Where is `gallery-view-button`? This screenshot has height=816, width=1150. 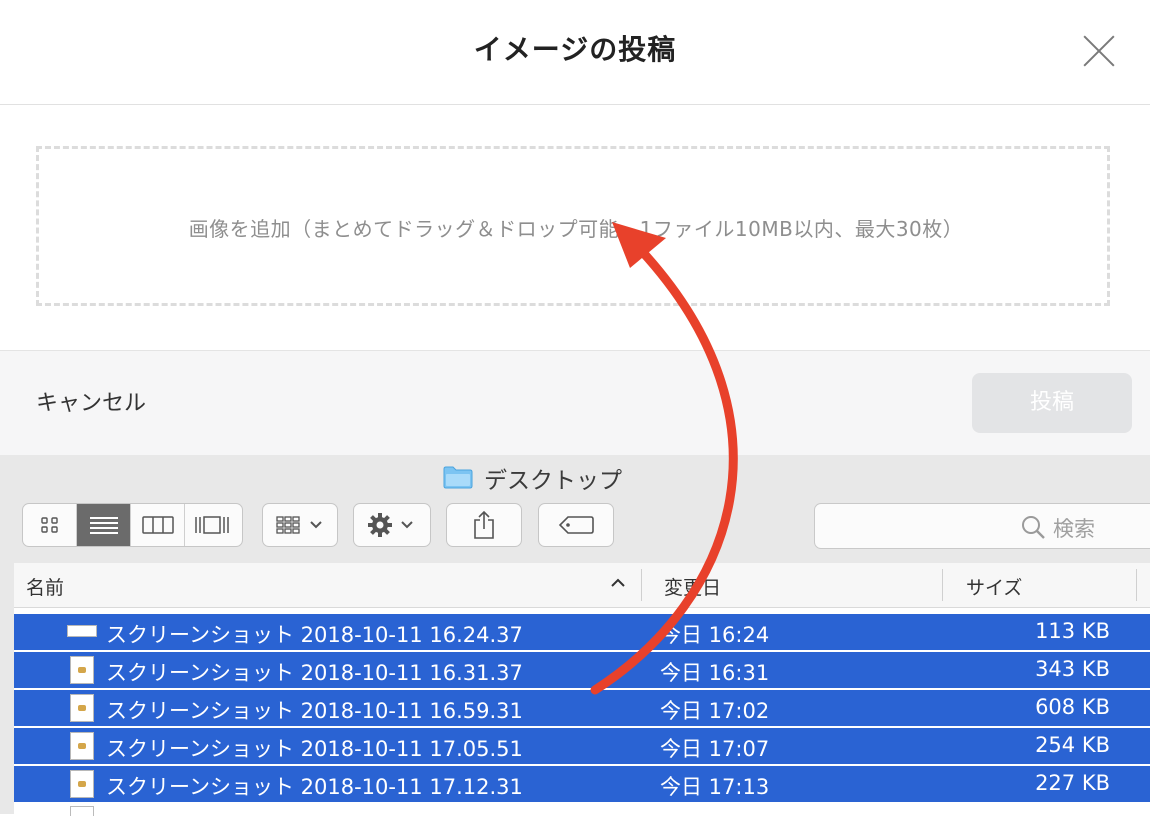
gallery-view-button is located at coordinates (211, 525).